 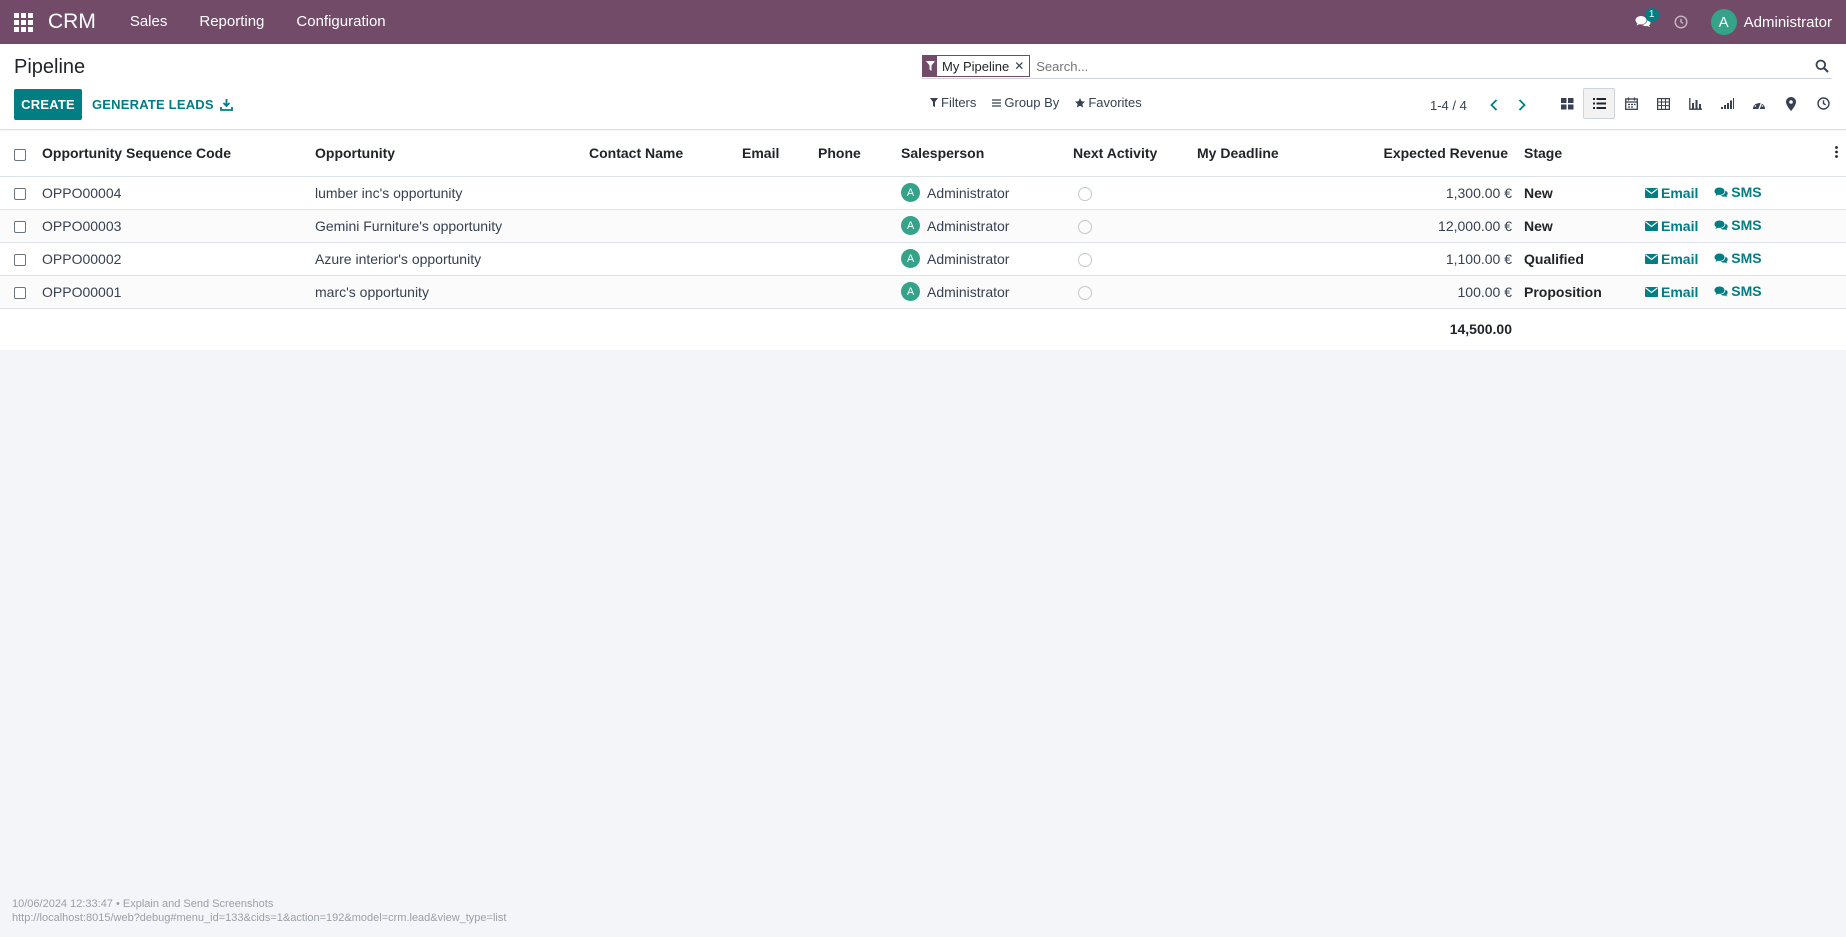 What do you see at coordinates (446, 292) in the screenshot?
I see `cell-opportunity: marc's opportunity` at bounding box center [446, 292].